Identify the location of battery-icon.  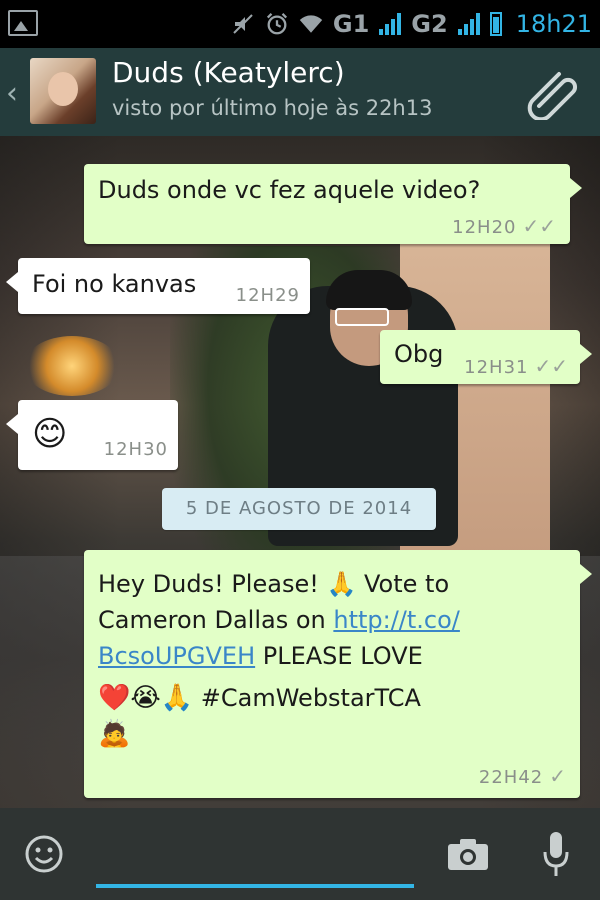
(495, 24).